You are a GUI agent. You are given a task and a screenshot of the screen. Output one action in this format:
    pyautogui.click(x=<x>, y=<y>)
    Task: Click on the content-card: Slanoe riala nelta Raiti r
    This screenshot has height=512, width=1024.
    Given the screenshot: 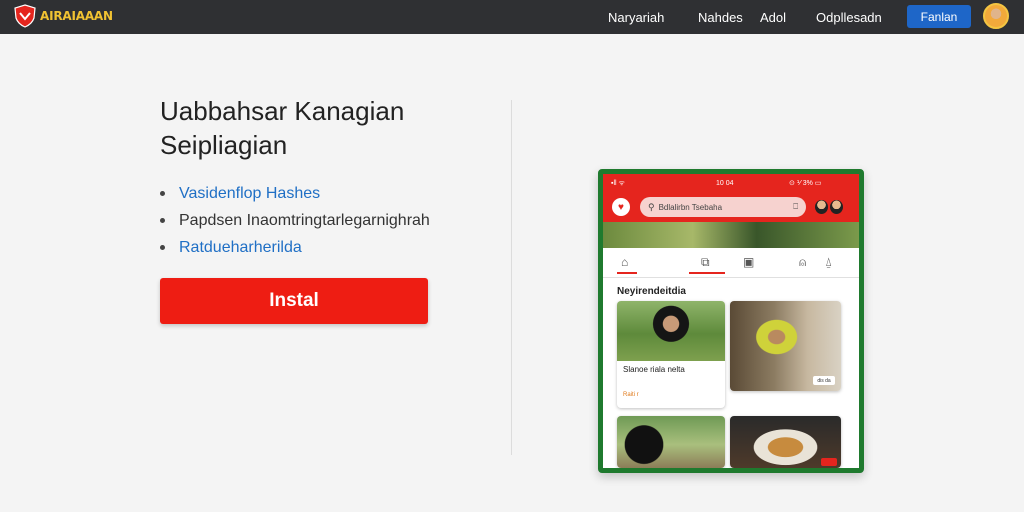 What is the action you would take?
    pyautogui.click(x=671, y=354)
    